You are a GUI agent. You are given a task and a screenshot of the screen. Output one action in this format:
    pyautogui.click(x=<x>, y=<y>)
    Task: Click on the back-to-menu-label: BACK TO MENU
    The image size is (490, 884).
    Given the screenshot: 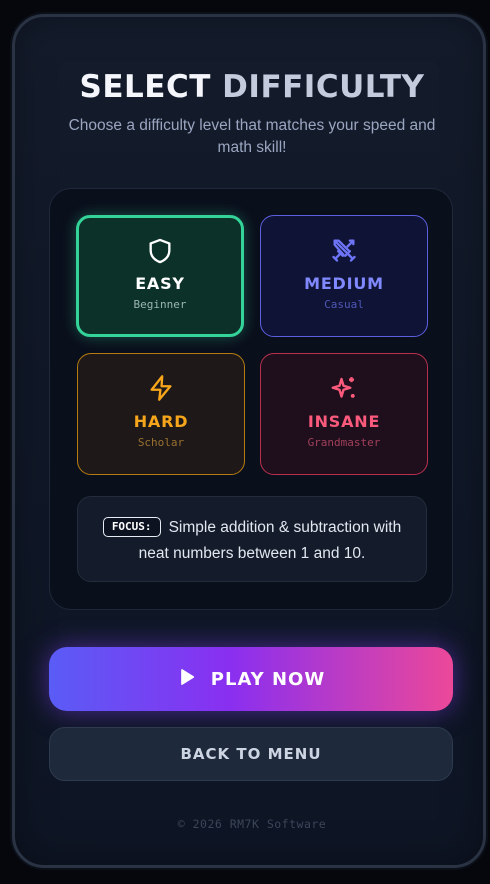 What is the action you would take?
    pyautogui.click(x=251, y=754)
    